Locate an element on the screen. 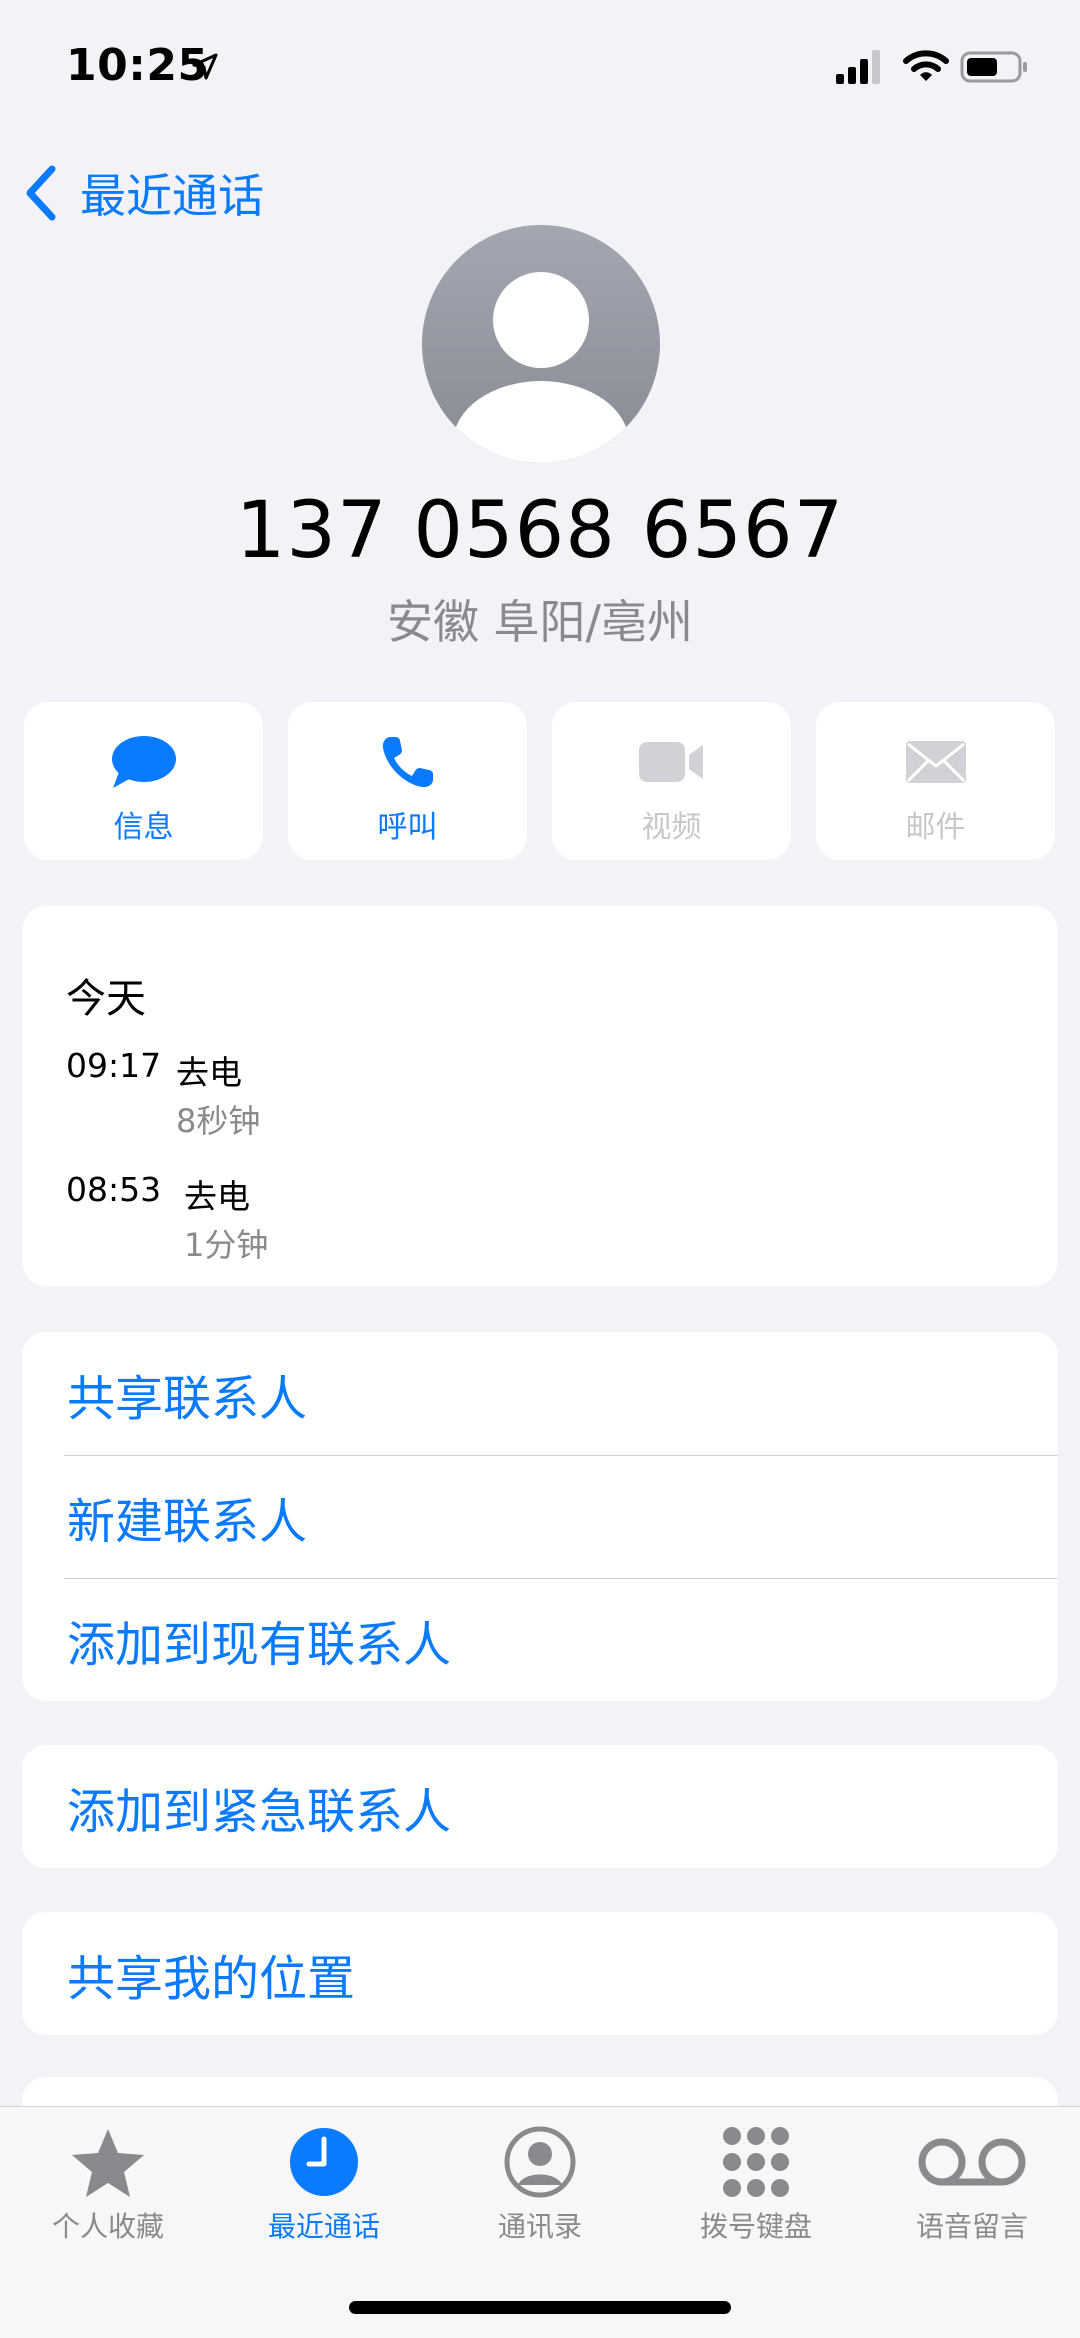 Image resolution: width=1080 pixels, height=2338 pixels. mail-button: 邮件 is located at coordinates (935, 781).